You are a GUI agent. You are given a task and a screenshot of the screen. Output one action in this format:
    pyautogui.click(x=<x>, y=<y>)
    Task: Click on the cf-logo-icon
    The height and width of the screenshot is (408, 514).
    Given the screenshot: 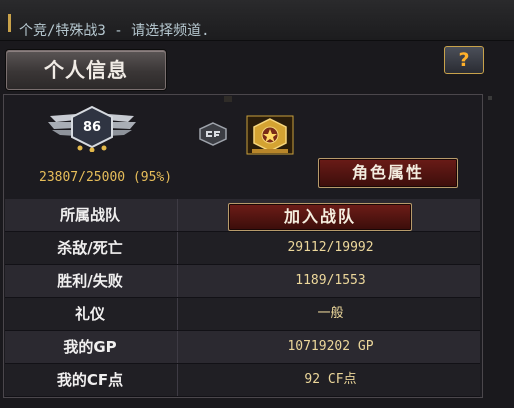 What is the action you would take?
    pyautogui.click(x=213, y=134)
    